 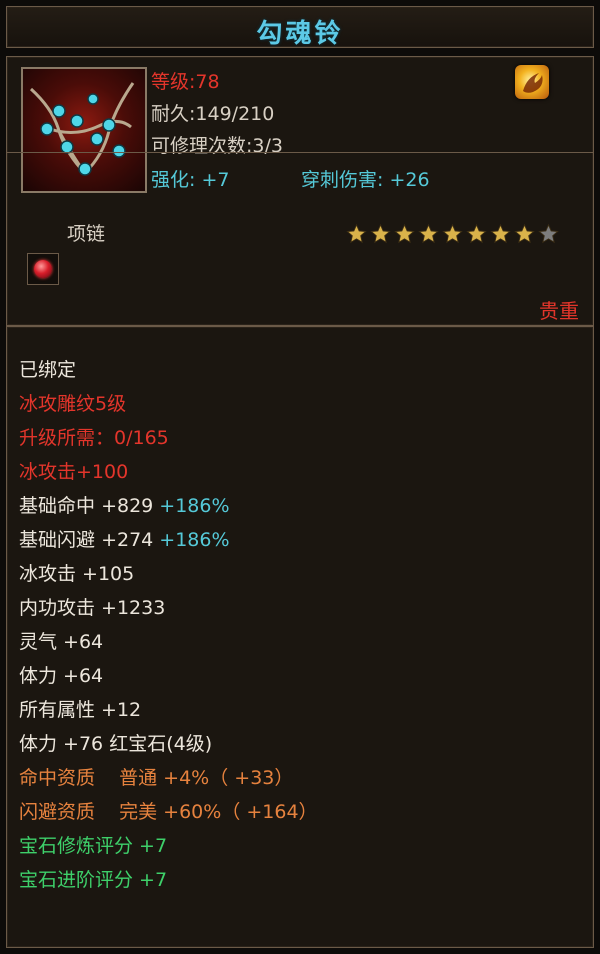 I want to click on necklace-chain-icon, so click(x=84, y=130).